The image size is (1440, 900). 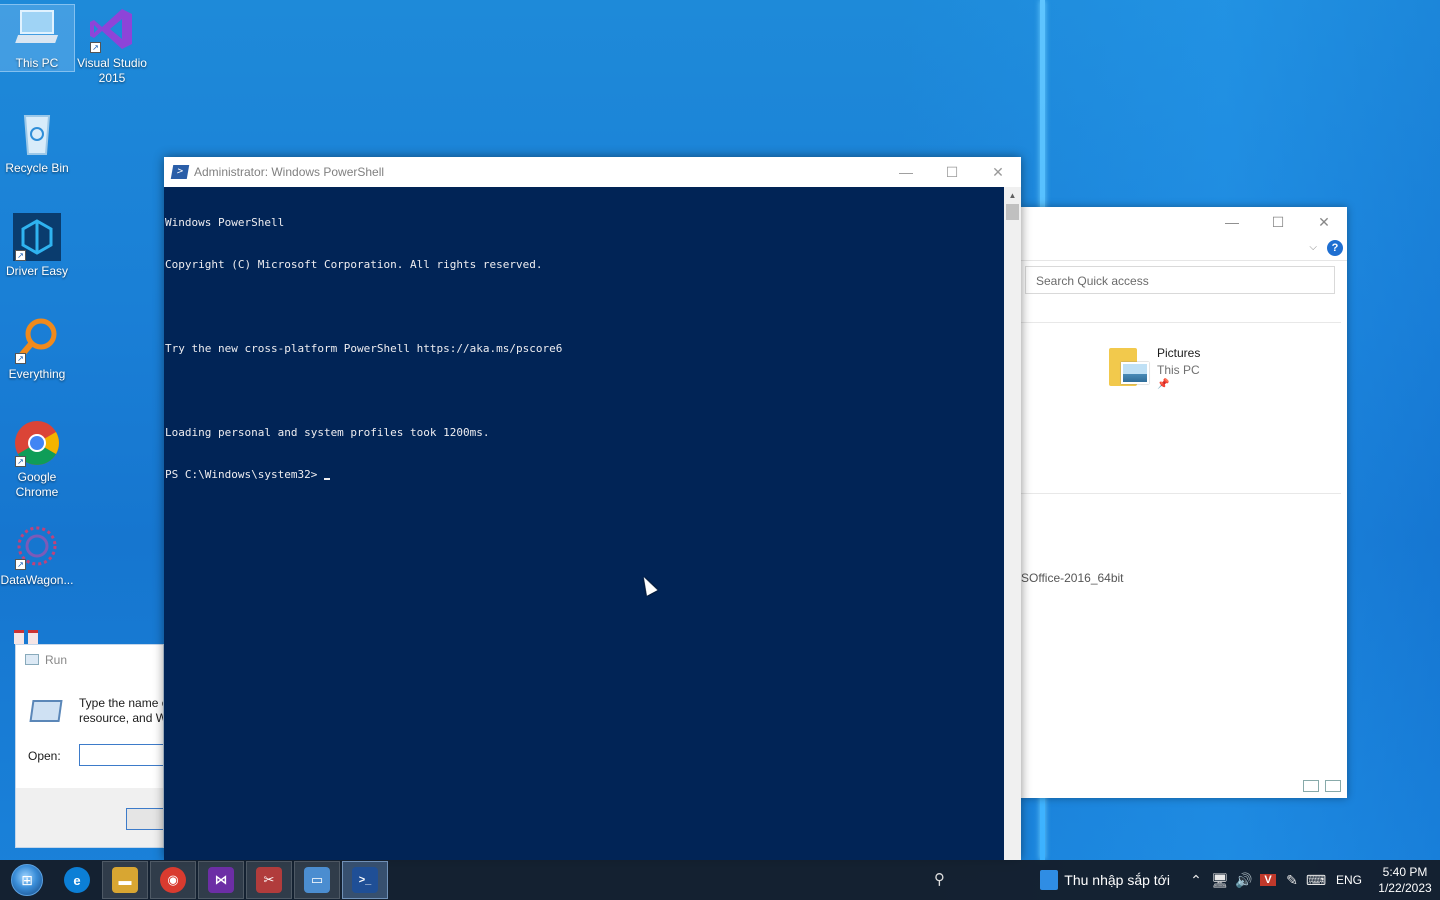 I want to click on run-program-icon, so click(x=46, y=711).